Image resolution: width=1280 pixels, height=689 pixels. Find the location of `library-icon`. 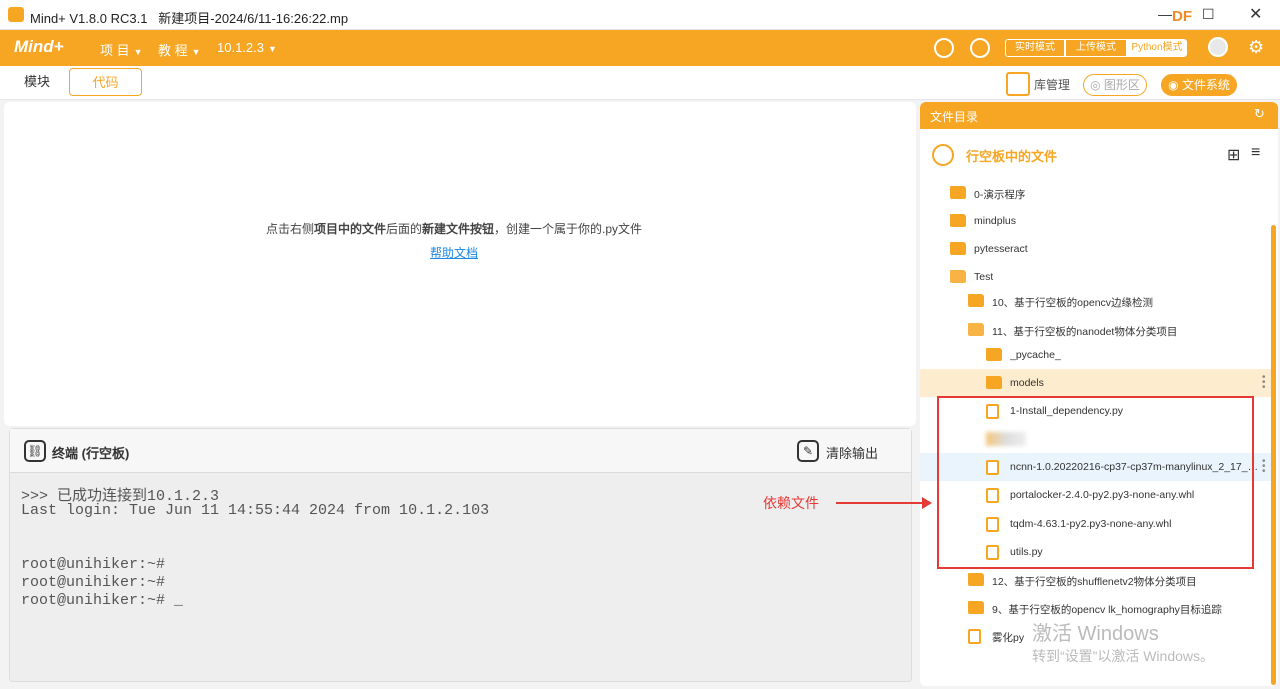

library-icon is located at coordinates (1018, 84).